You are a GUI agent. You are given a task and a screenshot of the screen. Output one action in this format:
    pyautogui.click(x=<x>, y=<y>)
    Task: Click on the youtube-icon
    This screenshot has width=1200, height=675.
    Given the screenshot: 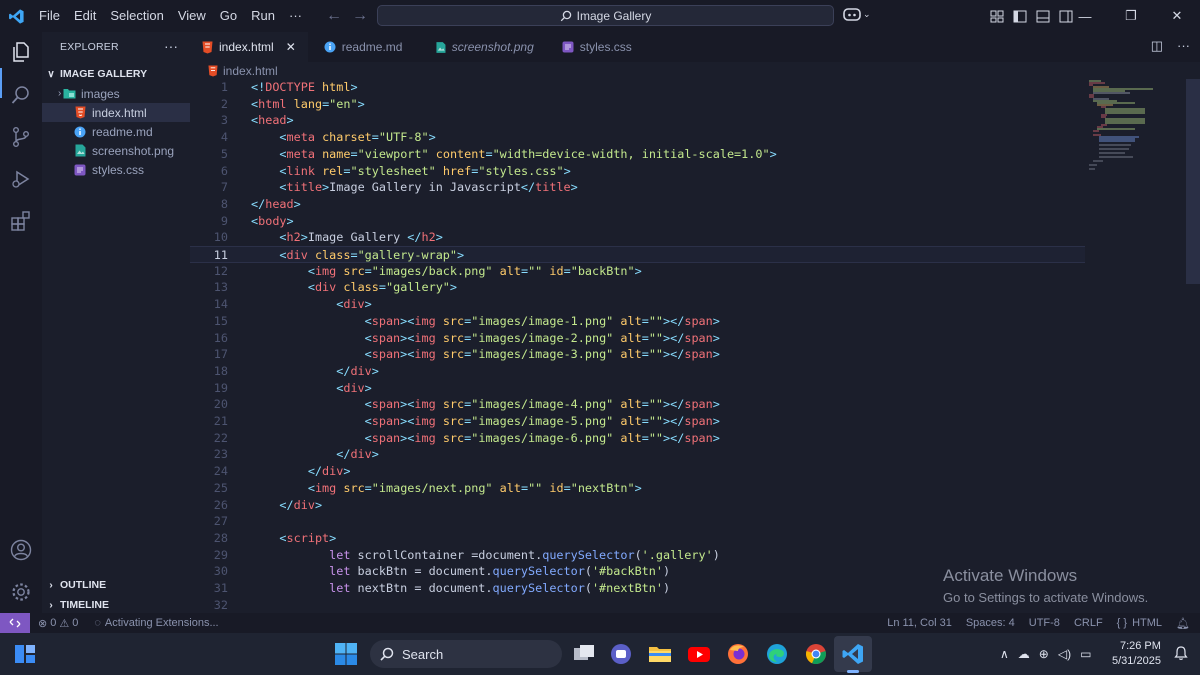 What is the action you would take?
    pyautogui.click(x=699, y=654)
    